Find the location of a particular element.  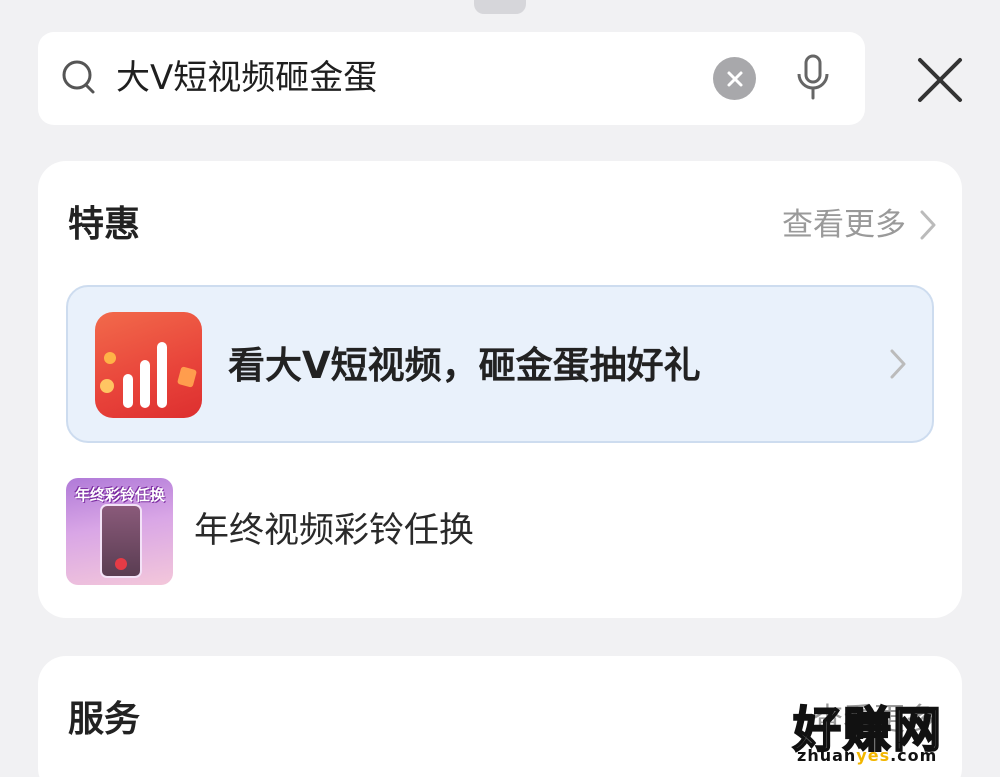

thumbnail-title: 年终彩铃任换 is located at coordinates (119, 495).